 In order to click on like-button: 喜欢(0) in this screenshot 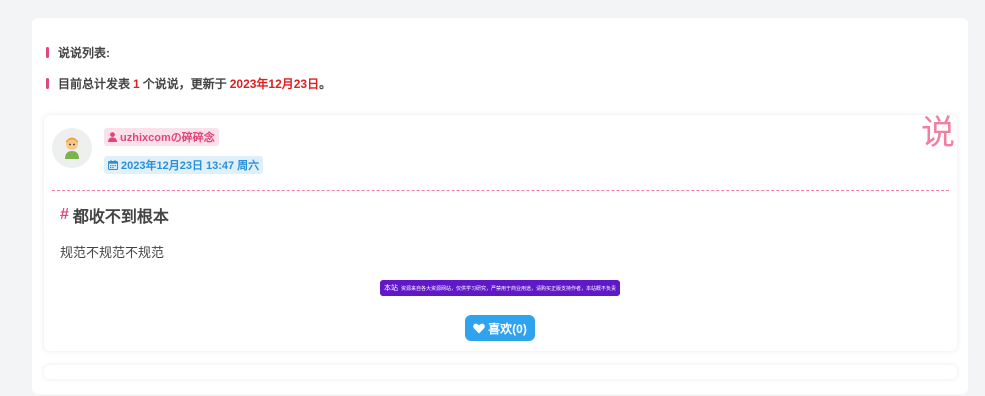, I will do `click(500, 328)`.